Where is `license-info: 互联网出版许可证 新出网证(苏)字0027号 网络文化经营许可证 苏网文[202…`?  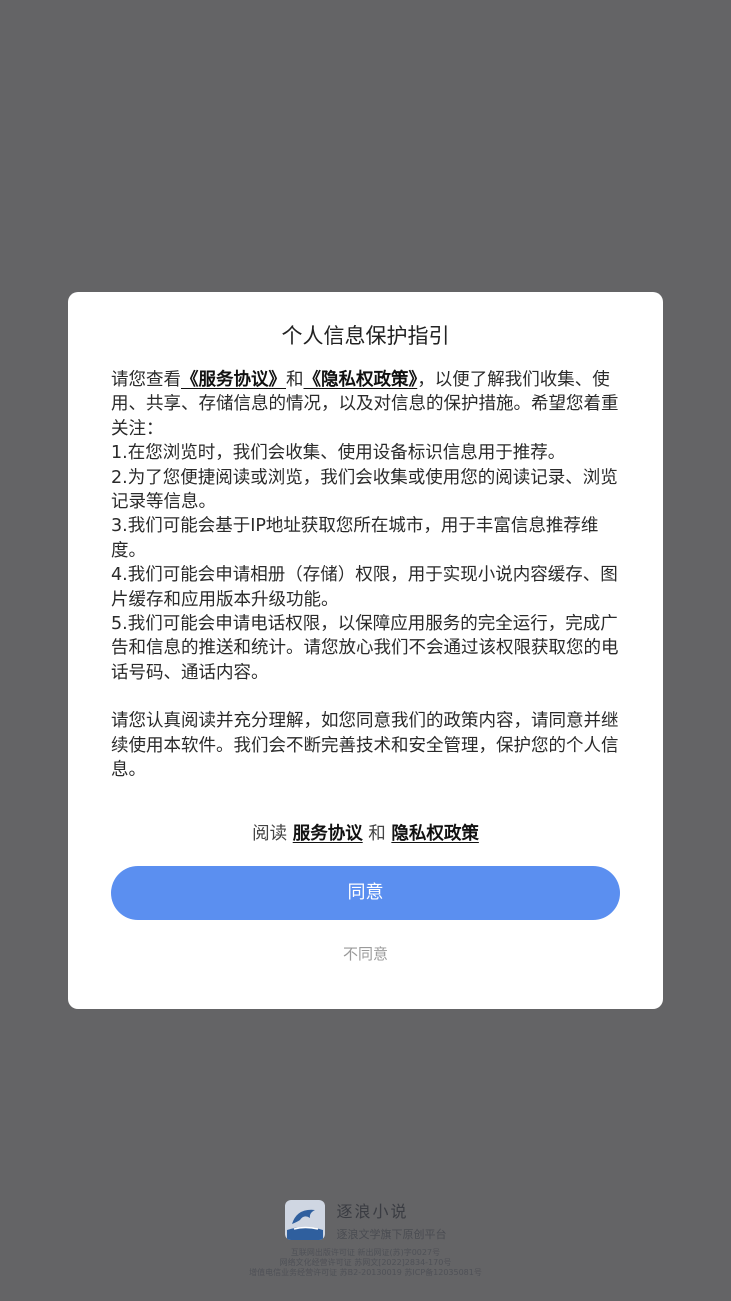
license-info: 互联网出版许可证 新出网证(苏)字0027号 网络文化经营许可证 苏网文[202… is located at coordinates (365, 1263).